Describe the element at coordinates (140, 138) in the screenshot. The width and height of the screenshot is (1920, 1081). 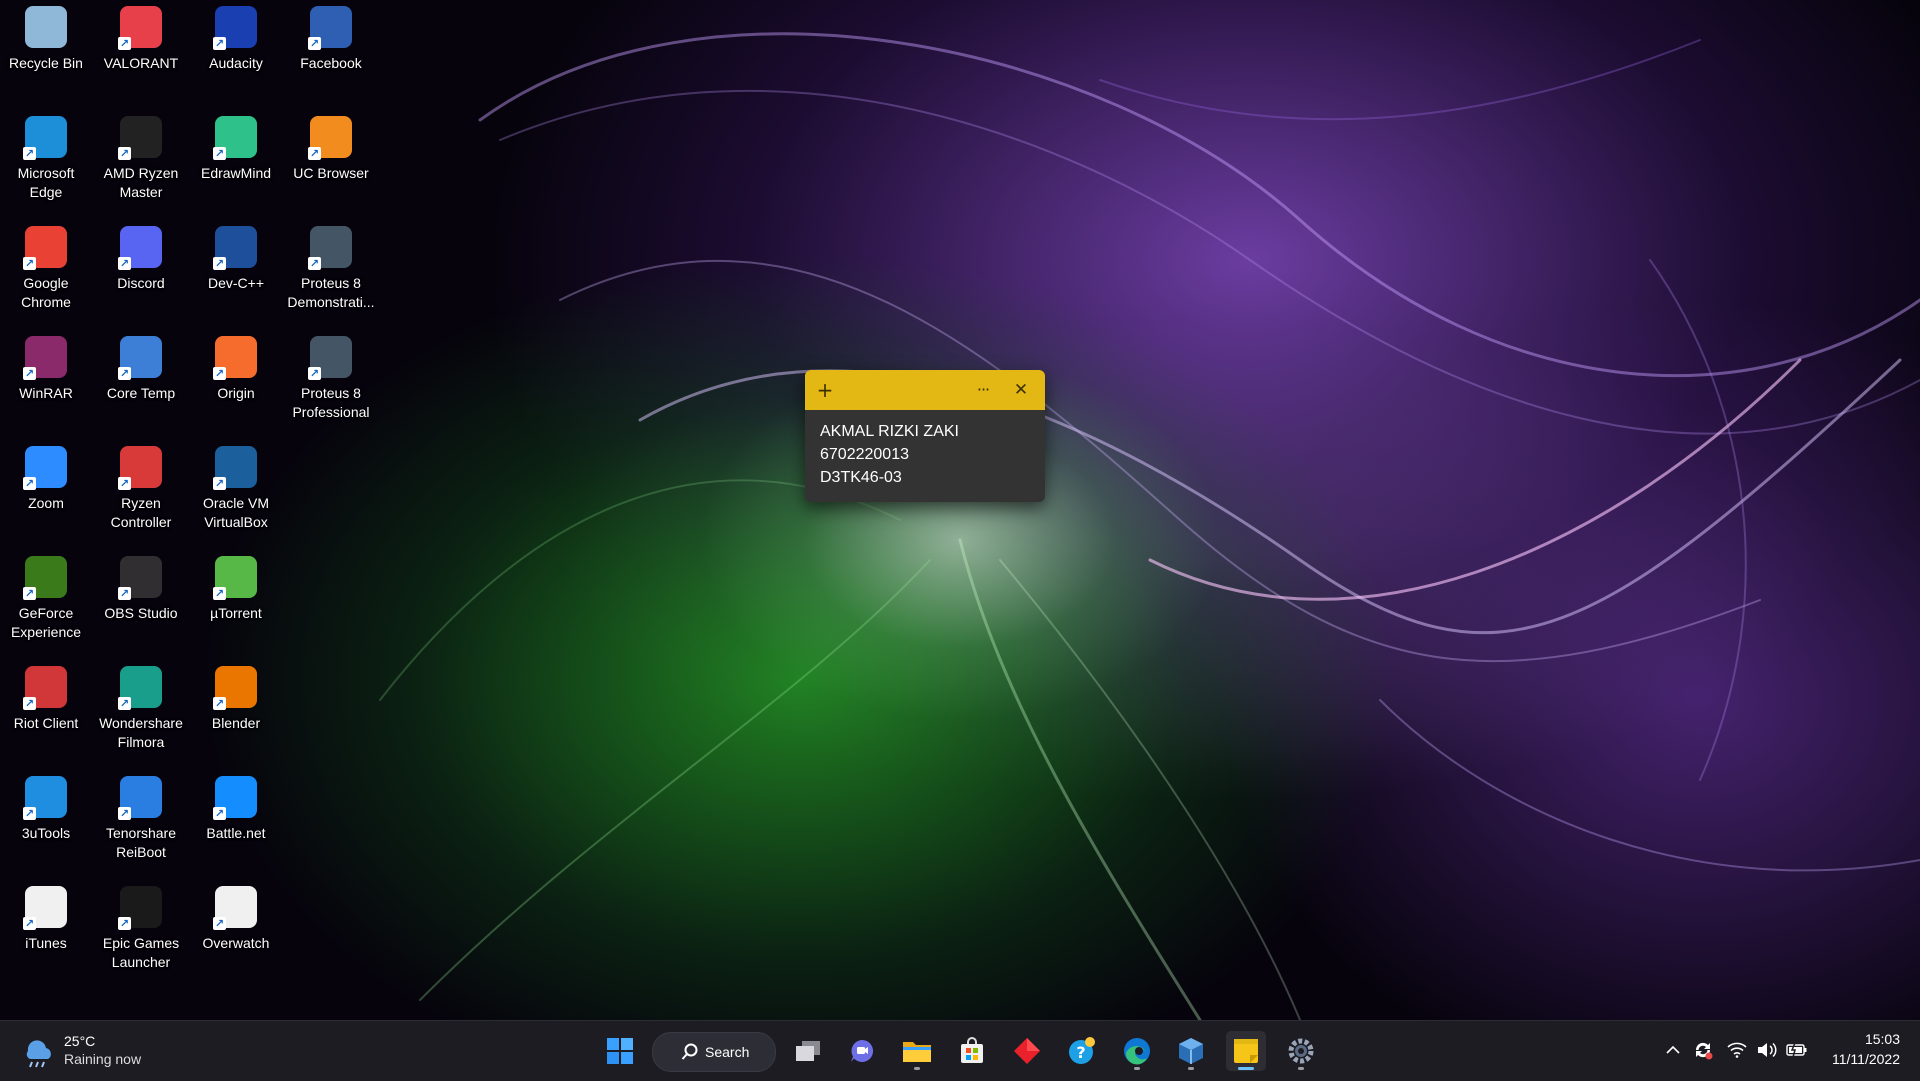
I see `ryzen-master-icon: ↗` at that location.